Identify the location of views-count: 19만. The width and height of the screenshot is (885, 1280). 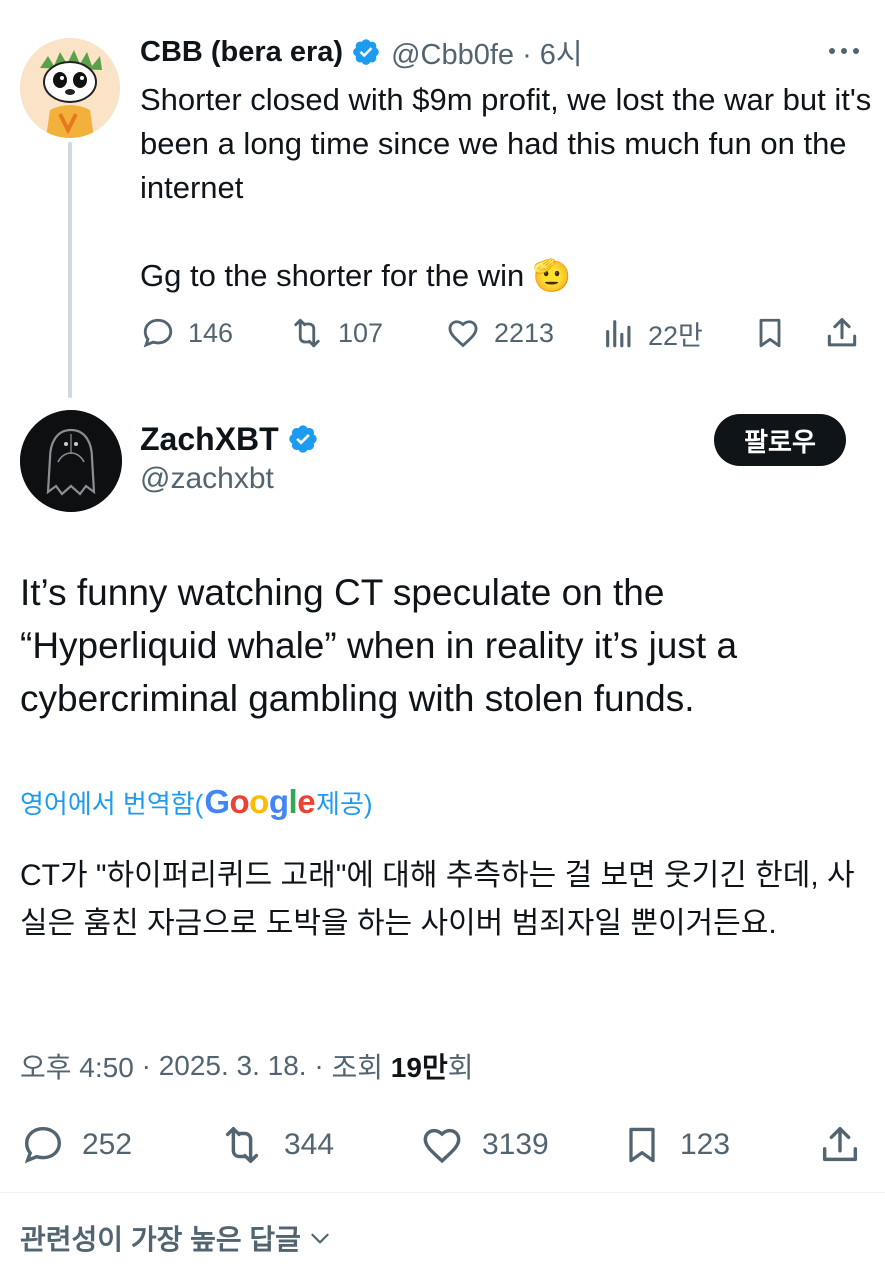
(419, 1066).